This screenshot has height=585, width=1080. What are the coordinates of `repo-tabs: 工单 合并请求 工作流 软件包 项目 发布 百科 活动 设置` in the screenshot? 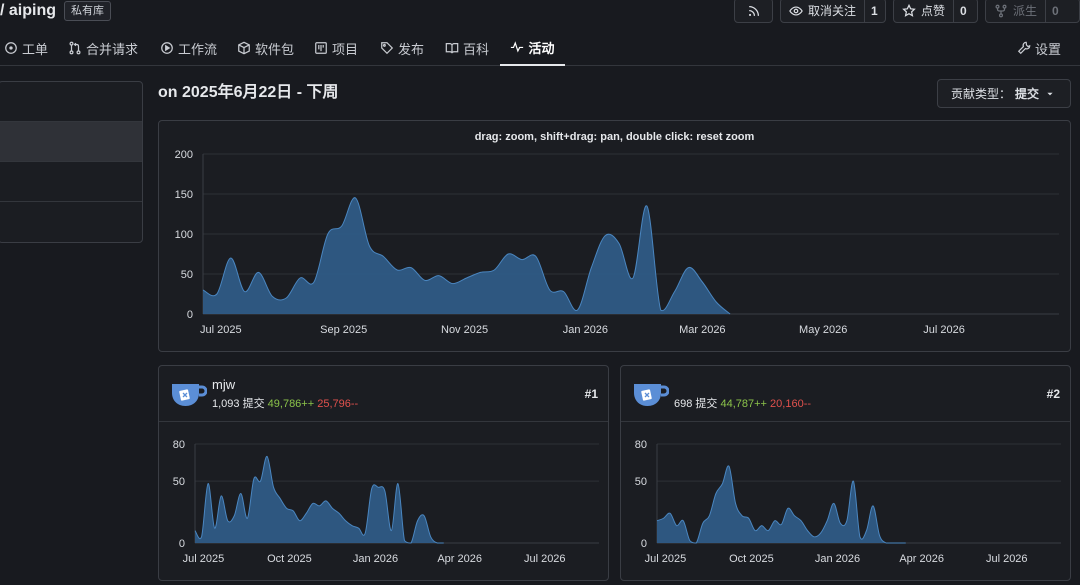 It's located at (540, 48).